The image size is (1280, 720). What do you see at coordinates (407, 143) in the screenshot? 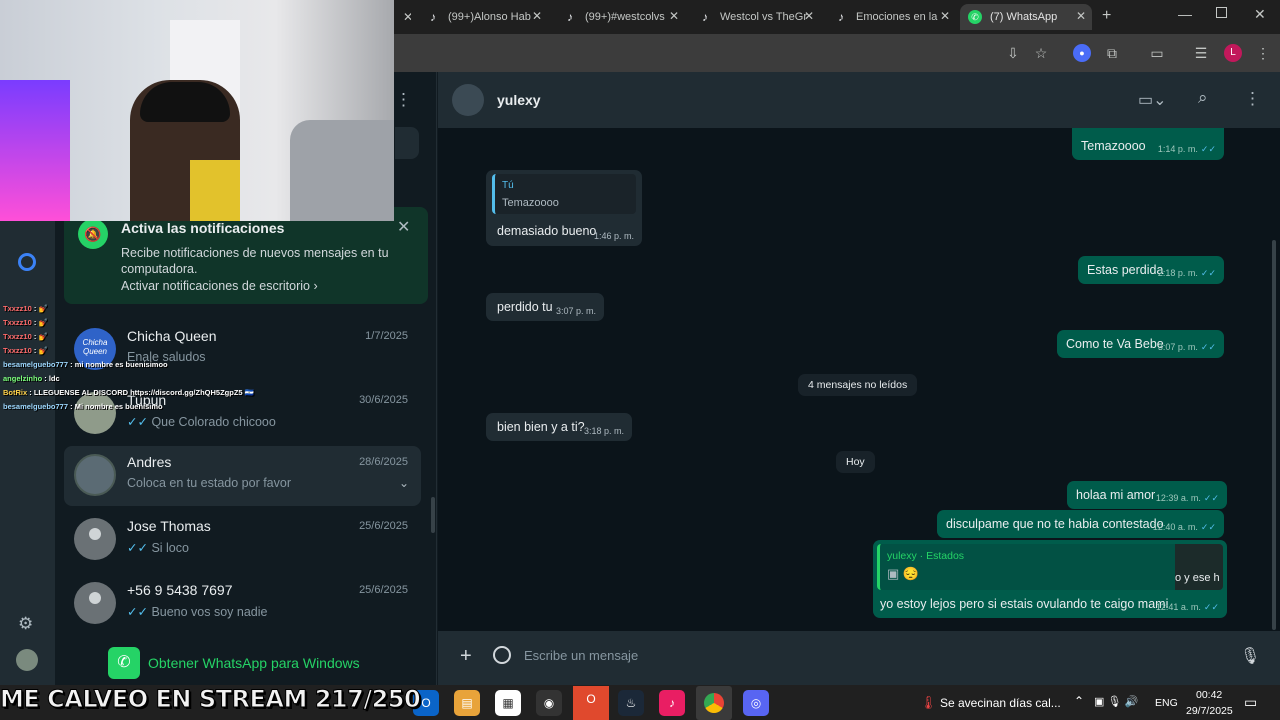
I see `search-field-edge` at bounding box center [407, 143].